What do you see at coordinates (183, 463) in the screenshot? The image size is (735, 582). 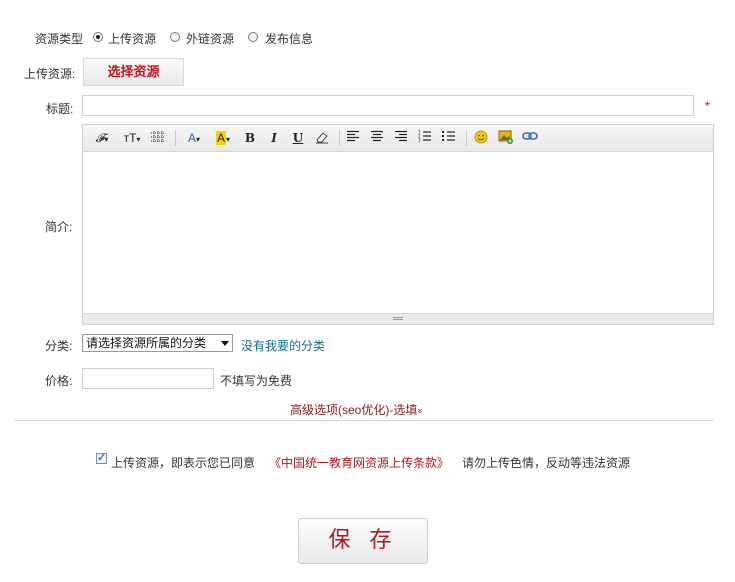 I see `agree-text: 上传资源，即表示您已同意` at bounding box center [183, 463].